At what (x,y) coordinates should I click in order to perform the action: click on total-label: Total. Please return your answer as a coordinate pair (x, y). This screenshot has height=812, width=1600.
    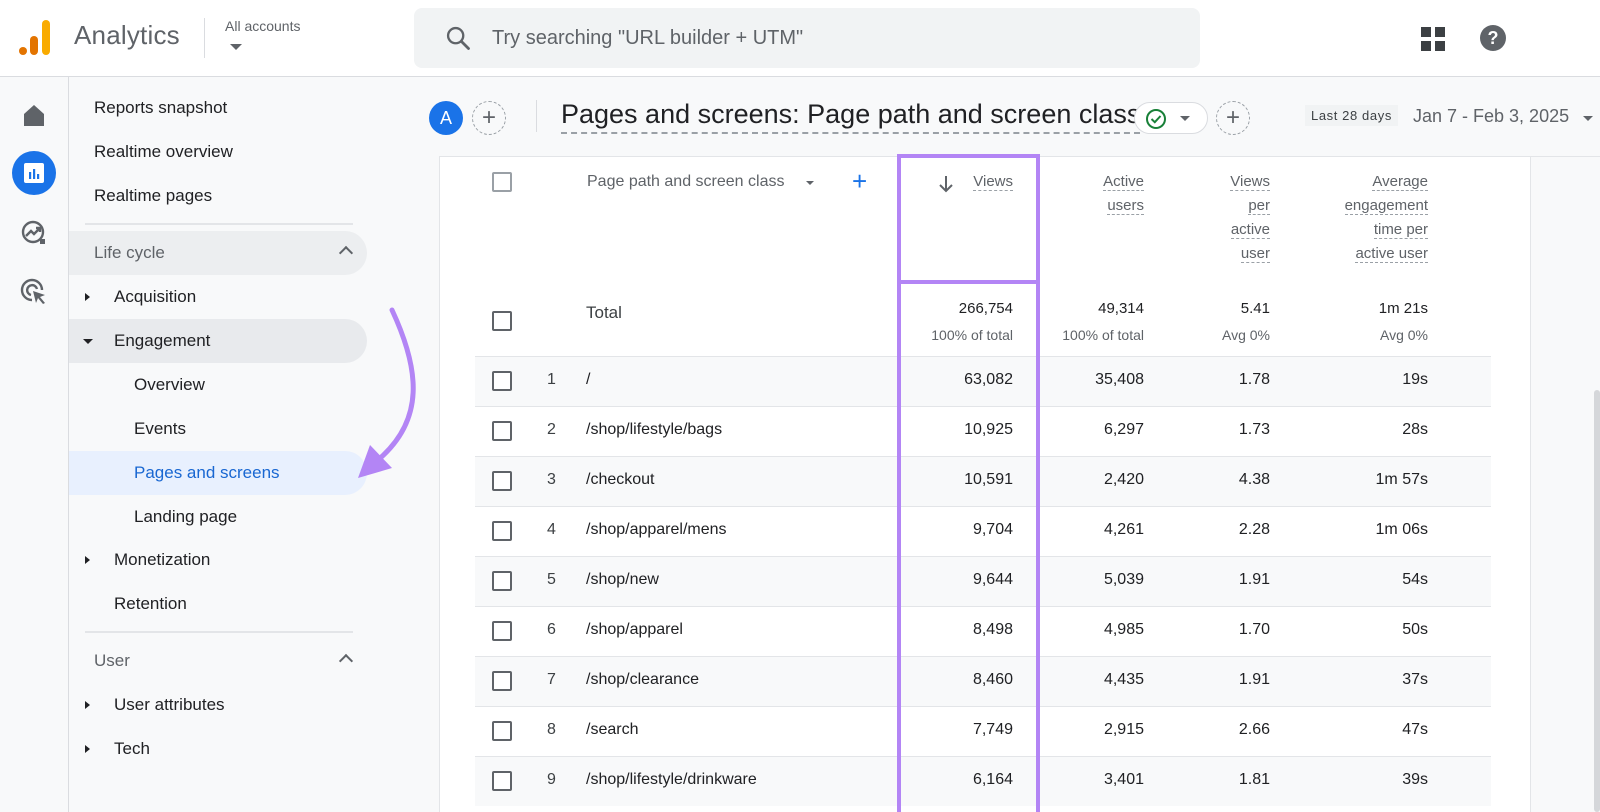
    Looking at the image, I should click on (604, 312).